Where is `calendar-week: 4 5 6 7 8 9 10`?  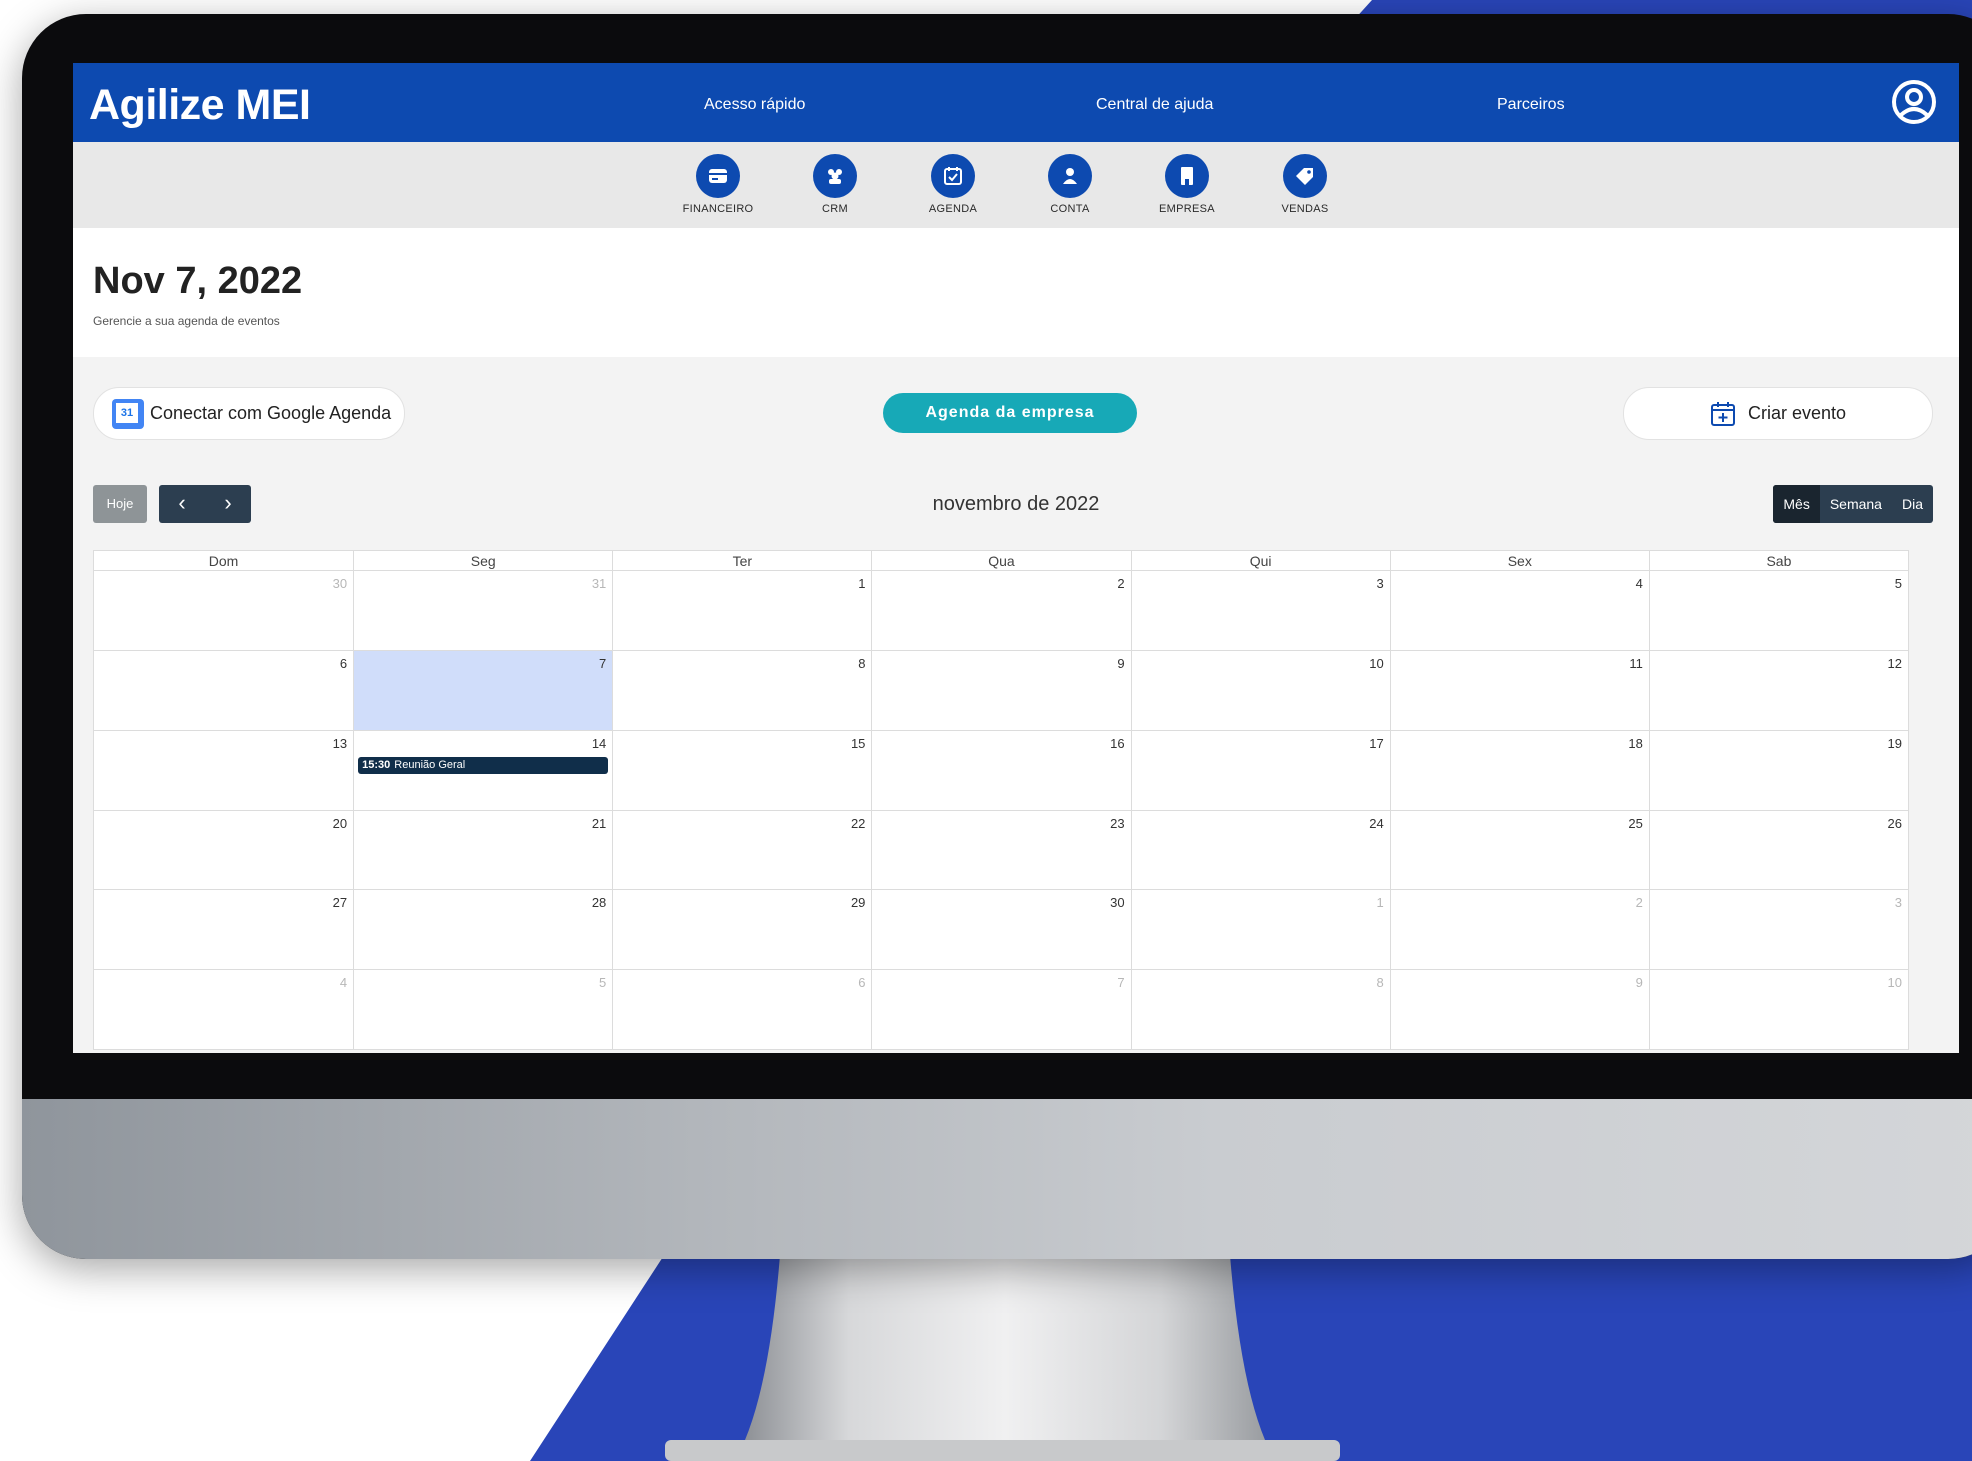
calendar-week: 4 5 6 7 8 9 10 is located at coordinates (1001, 1010).